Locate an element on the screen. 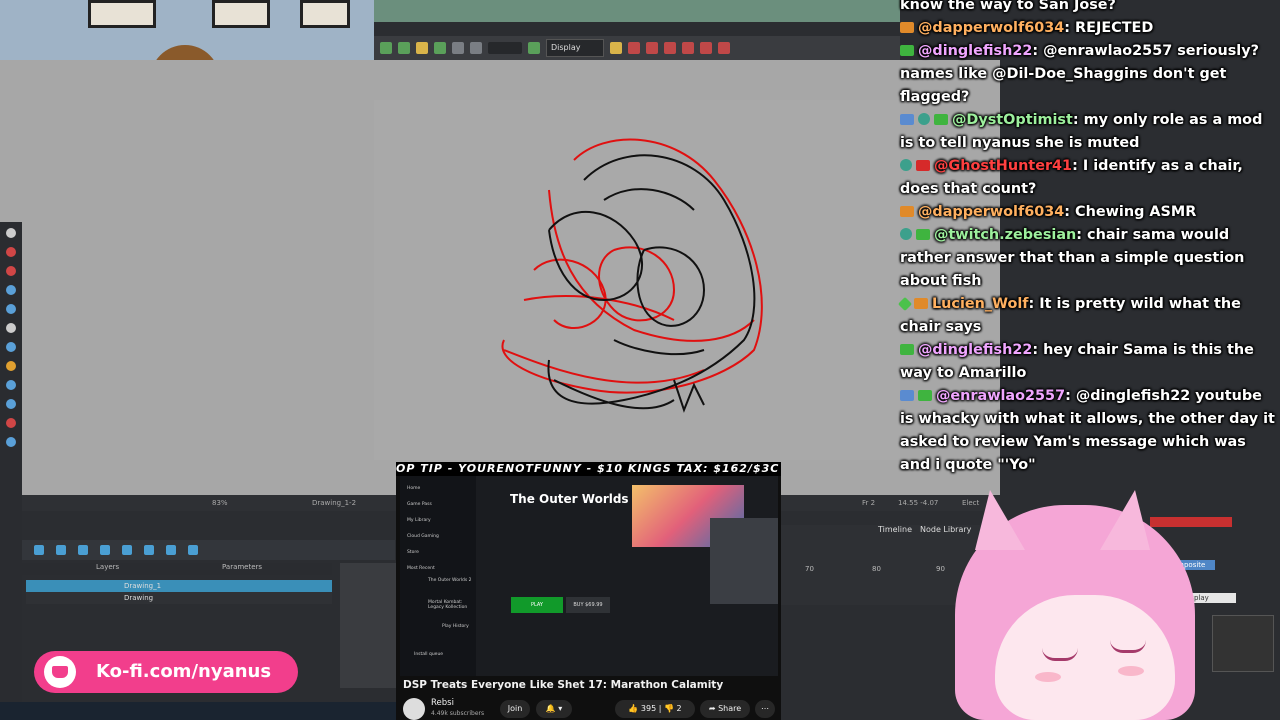 This screenshot has width=1280, height=720. paint-tool-icon is located at coordinates (11, 309).